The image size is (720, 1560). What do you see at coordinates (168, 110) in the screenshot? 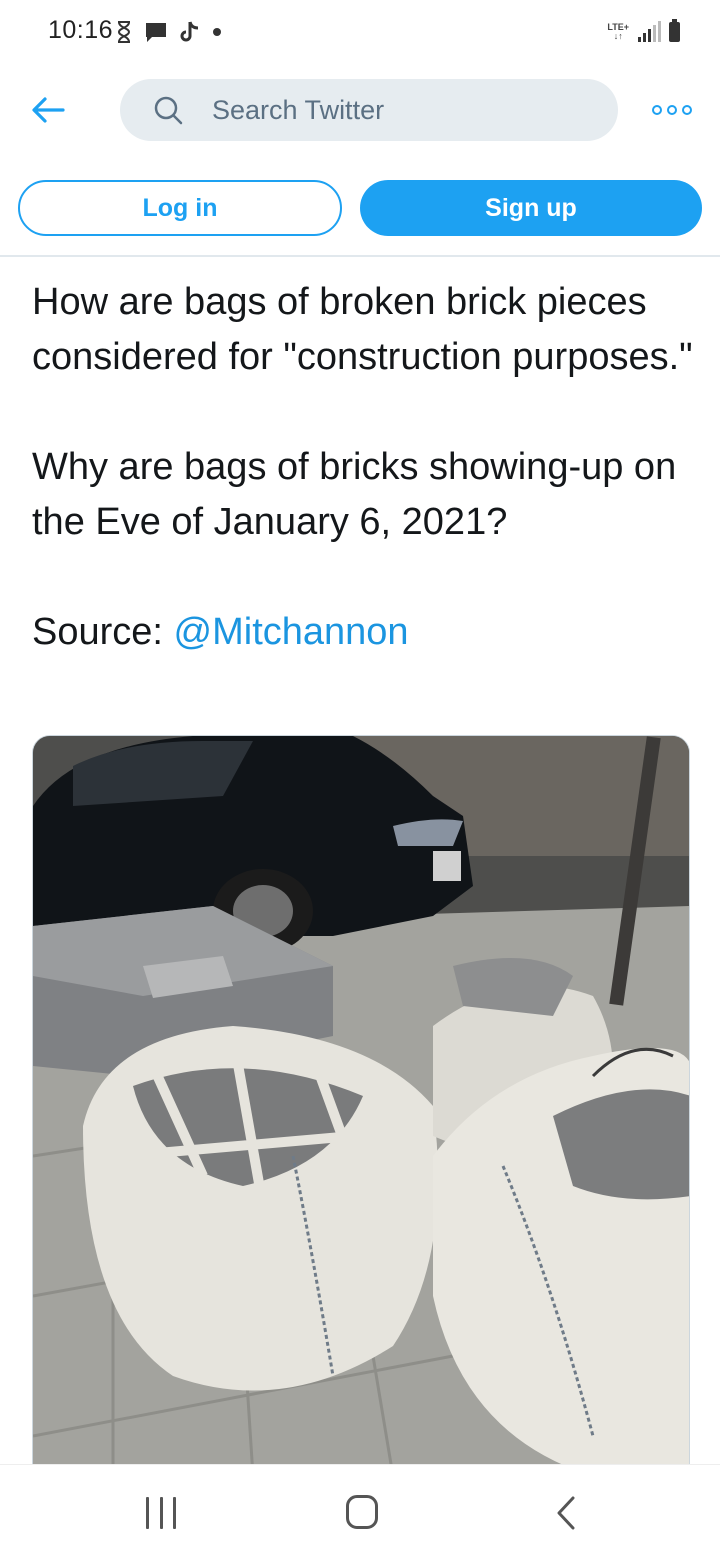
I see `search-icon` at bounding box center [168, 110].